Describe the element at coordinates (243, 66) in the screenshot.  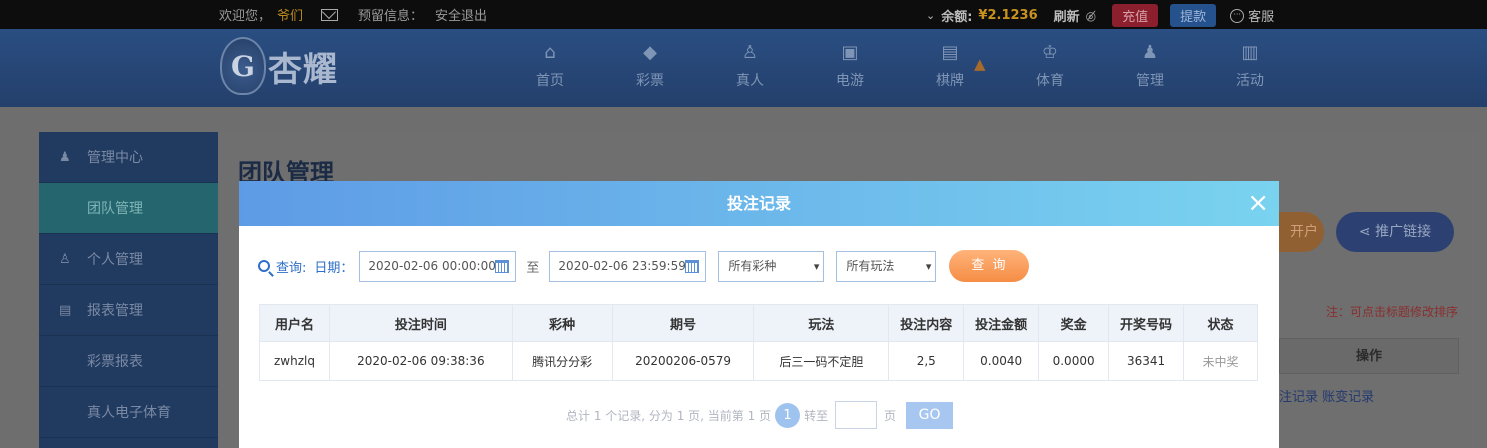
I see `logo-badge-icon: G` at that location.